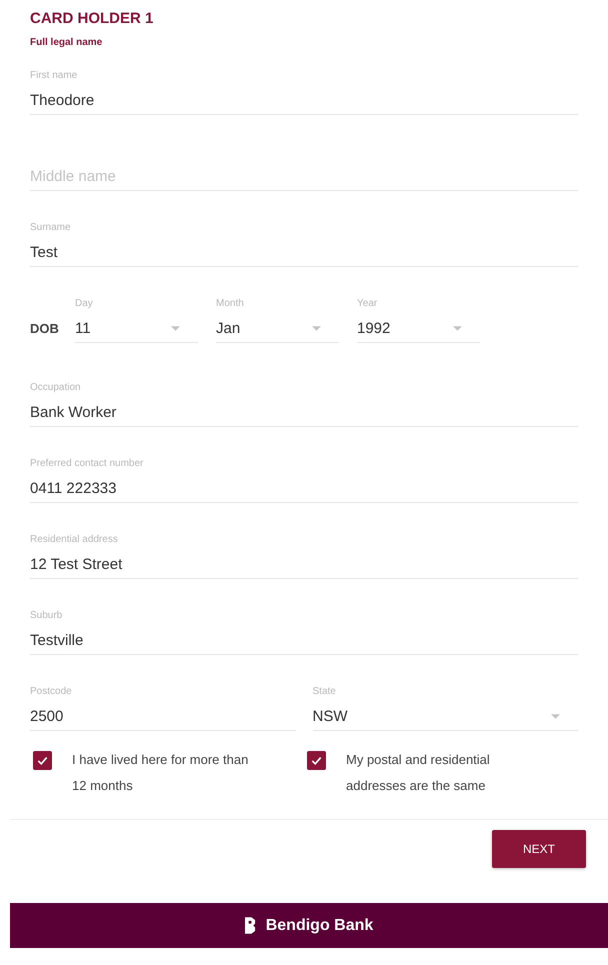 Image resolution: width=608 pixels, height=965 pixels. I want to click on select-field: 11, so click(136, 328).